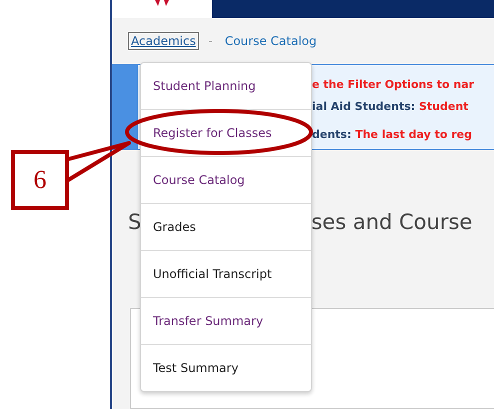 The width and height of the screenshot is (494, 409). I want to click on breadcrumb-link: Course Catalog, so click(271, 41).